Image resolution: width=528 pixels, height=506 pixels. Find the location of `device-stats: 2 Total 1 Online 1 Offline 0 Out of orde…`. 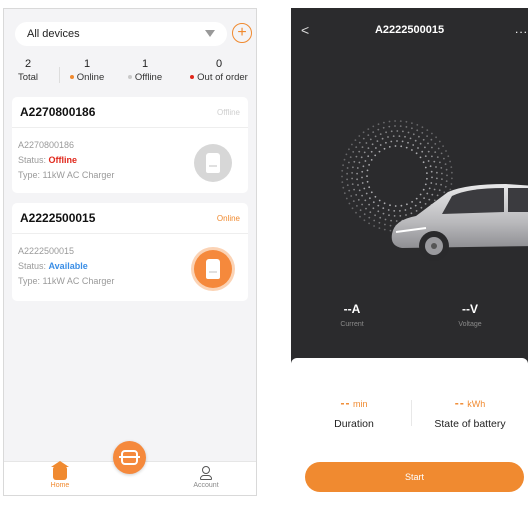

device-stats: 2 Total 1 Online 1 Offline 0 Out of orde… is located at coordinates (130, 77).